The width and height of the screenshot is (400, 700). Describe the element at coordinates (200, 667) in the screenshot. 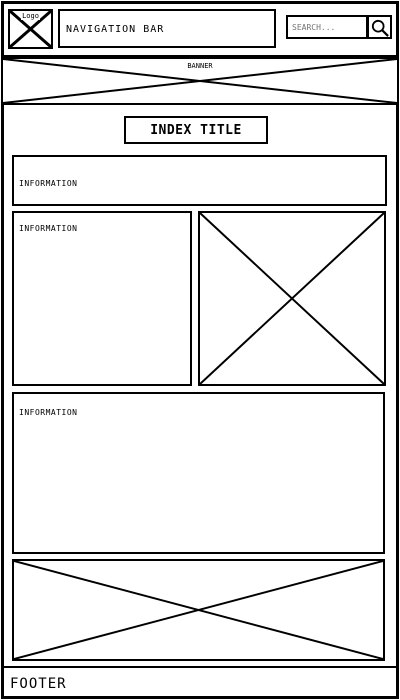

I see `footer-divider` at that location.